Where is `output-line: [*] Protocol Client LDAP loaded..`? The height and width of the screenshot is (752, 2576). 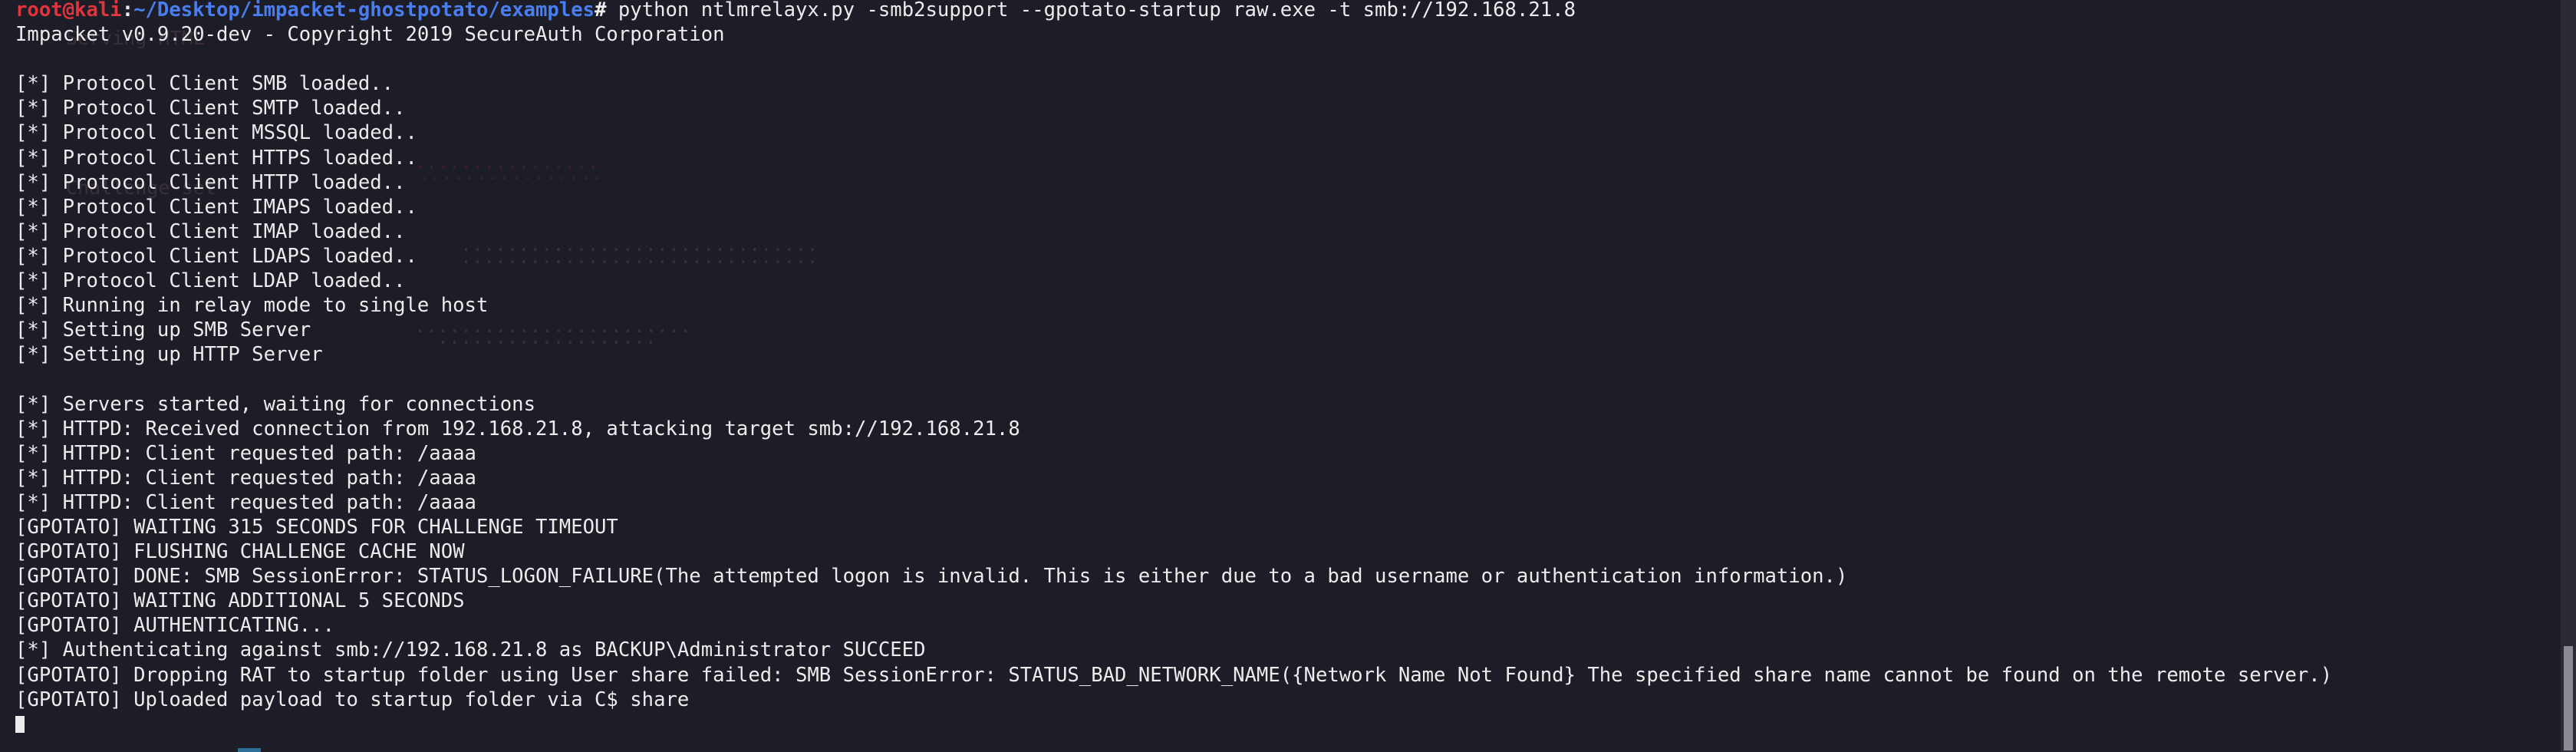 output-line: [*] Protocol Client LDAP loaded.. is located at coordinates (210, 281).